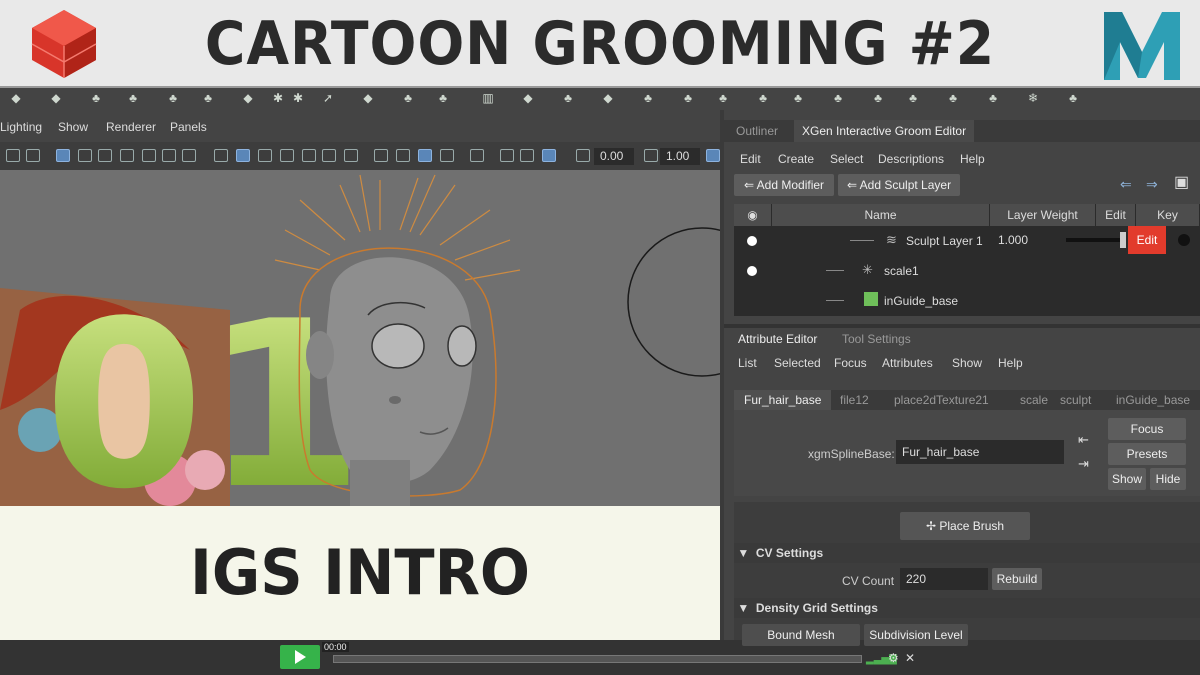 The width and height of the screenshot is (1200, 675). Describe the element at coordinates (777, 339) in the screenshot. I see `tab-attribute-editor: Attribute Editor` at that location.